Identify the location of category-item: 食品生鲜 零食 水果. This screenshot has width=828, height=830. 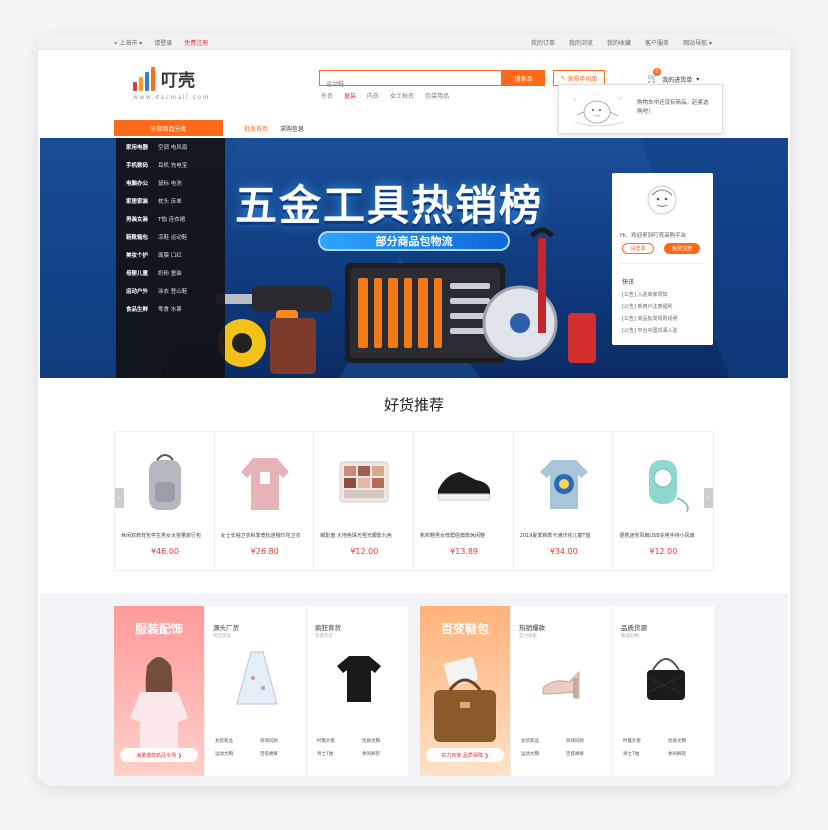
(170, 309).